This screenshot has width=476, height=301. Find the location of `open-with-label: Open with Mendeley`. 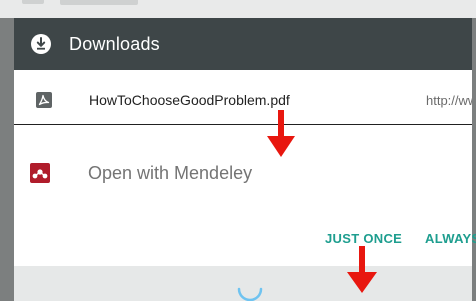

open-with-label: Open with Mendeley is located at coordinates (170, 173).